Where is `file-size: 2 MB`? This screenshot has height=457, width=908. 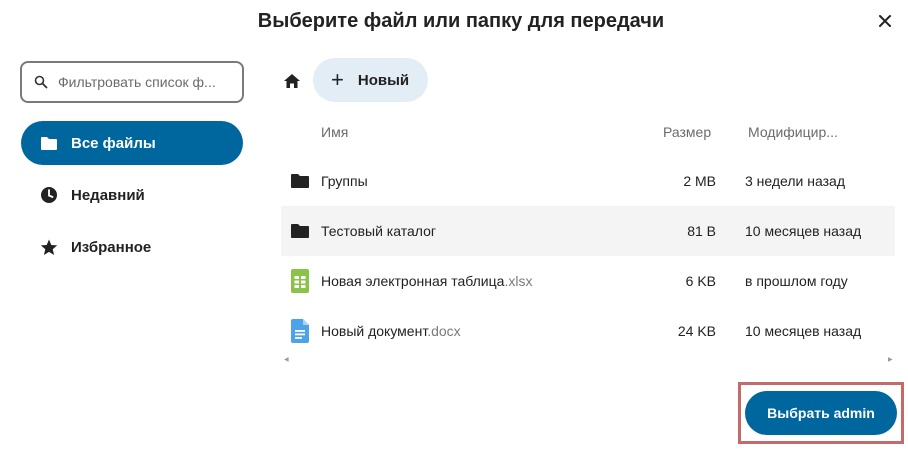
file-size: 2 MB is located at coordinates (699, 181).